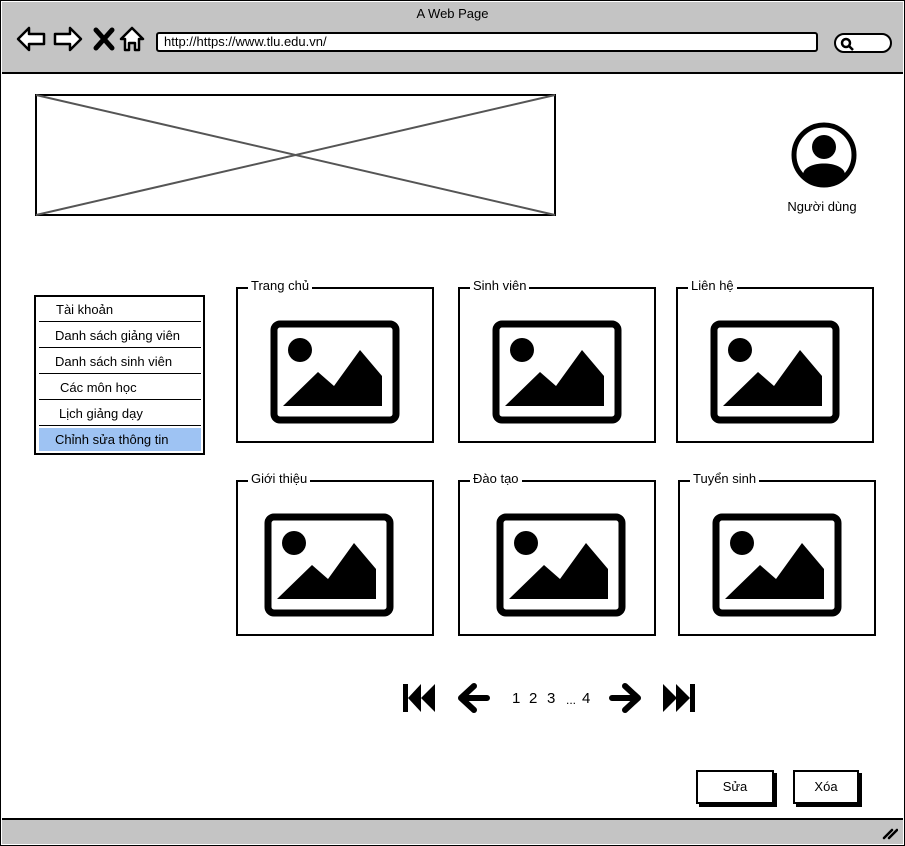  I want to click on card-label: Sinh viên, so click(500, 286).